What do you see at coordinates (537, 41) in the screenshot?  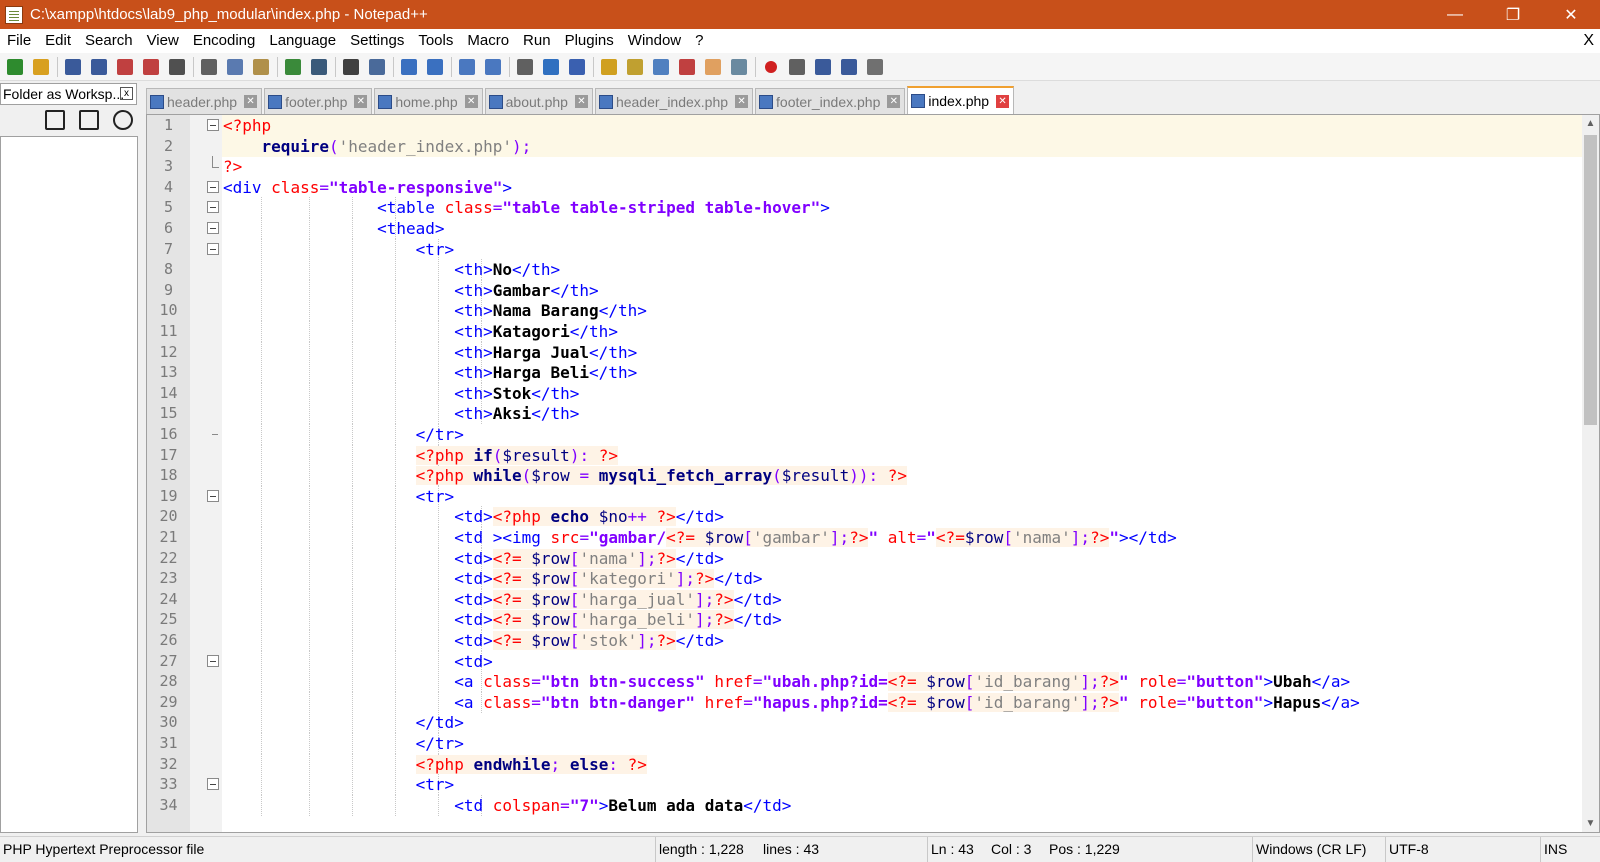 I see `menu-run: Run` at bounding box center [537, 41].